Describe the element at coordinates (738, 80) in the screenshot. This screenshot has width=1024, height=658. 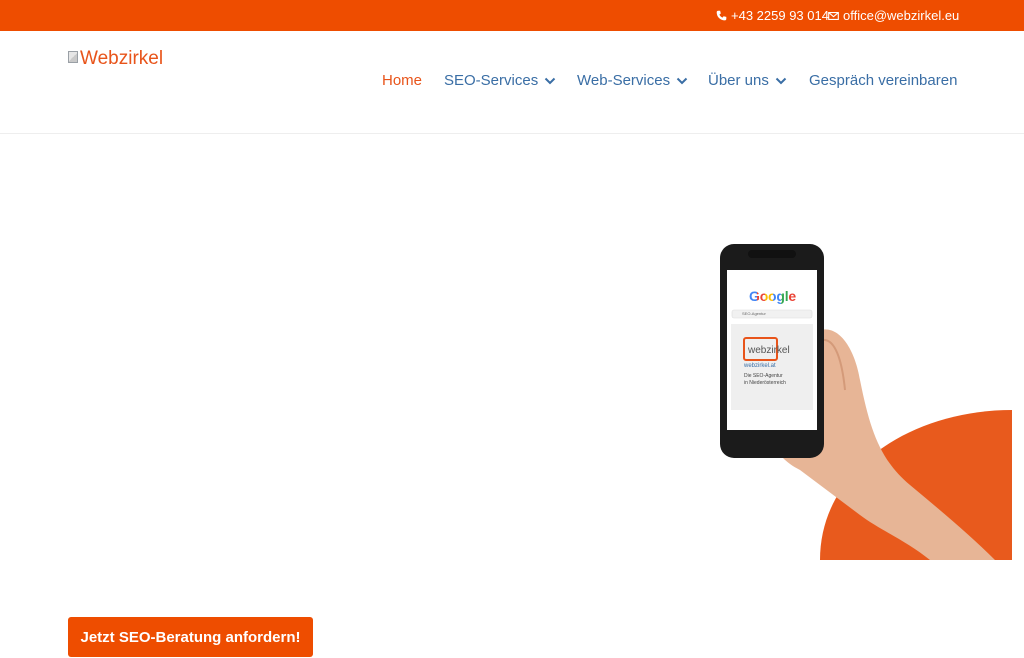
I see `nav-ueber-uns-label: Über uns` at that location.